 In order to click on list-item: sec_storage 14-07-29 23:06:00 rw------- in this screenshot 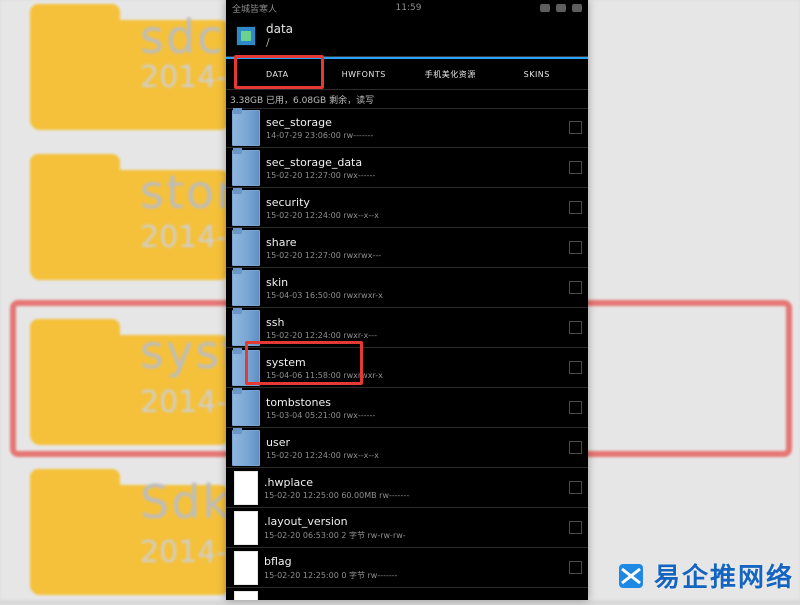, I will do `click(407, 128)`.